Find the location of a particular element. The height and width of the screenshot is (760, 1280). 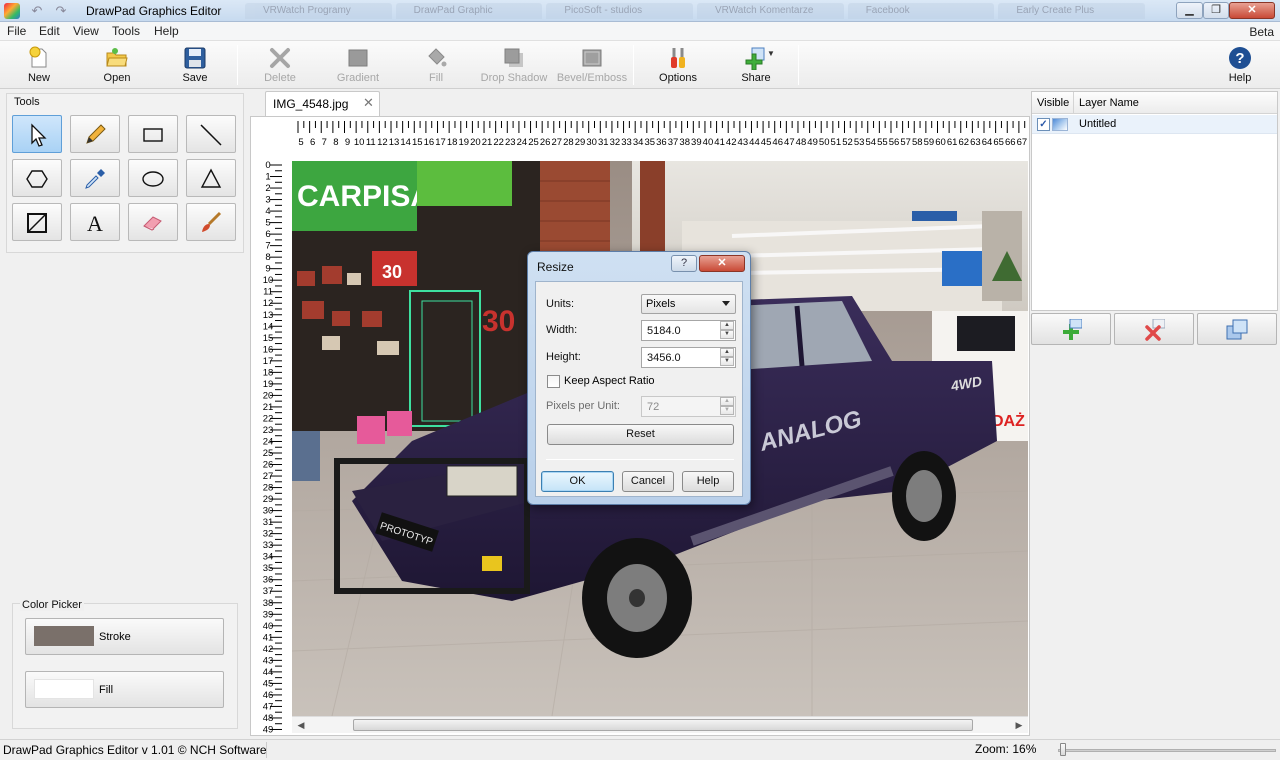

brush-tool-button is located at coordinates (211, 222).